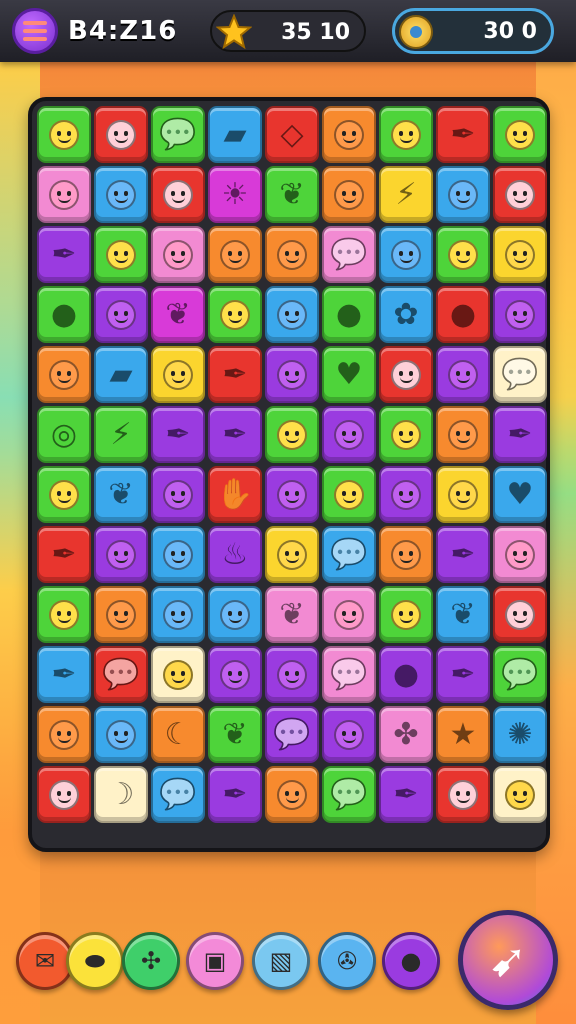  What do you see at coordinates (463, 614) in the screenshot?
I see `tile-r8-c7: ❦` at bounding box center [463, 614].